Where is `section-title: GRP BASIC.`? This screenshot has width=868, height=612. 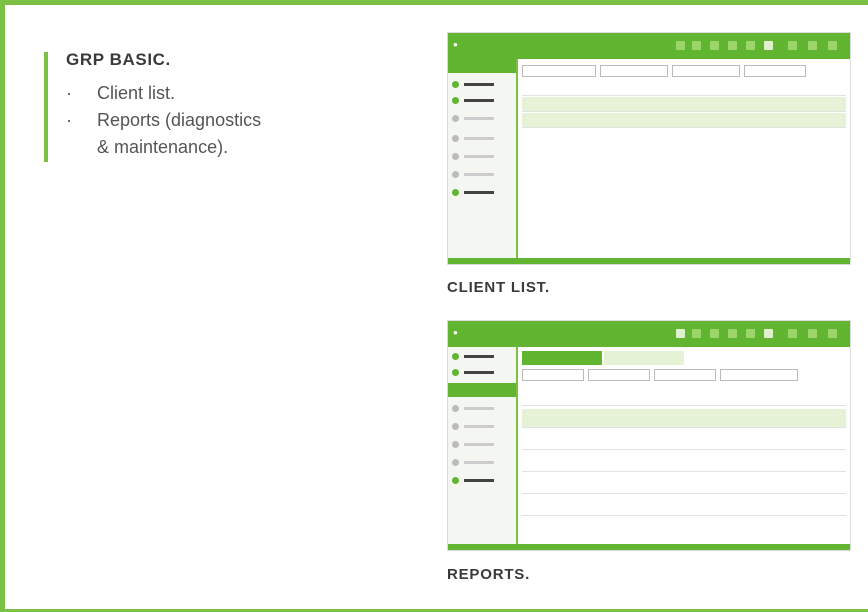 section-title: GRP BASIC. is located at coordinates (118, 59).